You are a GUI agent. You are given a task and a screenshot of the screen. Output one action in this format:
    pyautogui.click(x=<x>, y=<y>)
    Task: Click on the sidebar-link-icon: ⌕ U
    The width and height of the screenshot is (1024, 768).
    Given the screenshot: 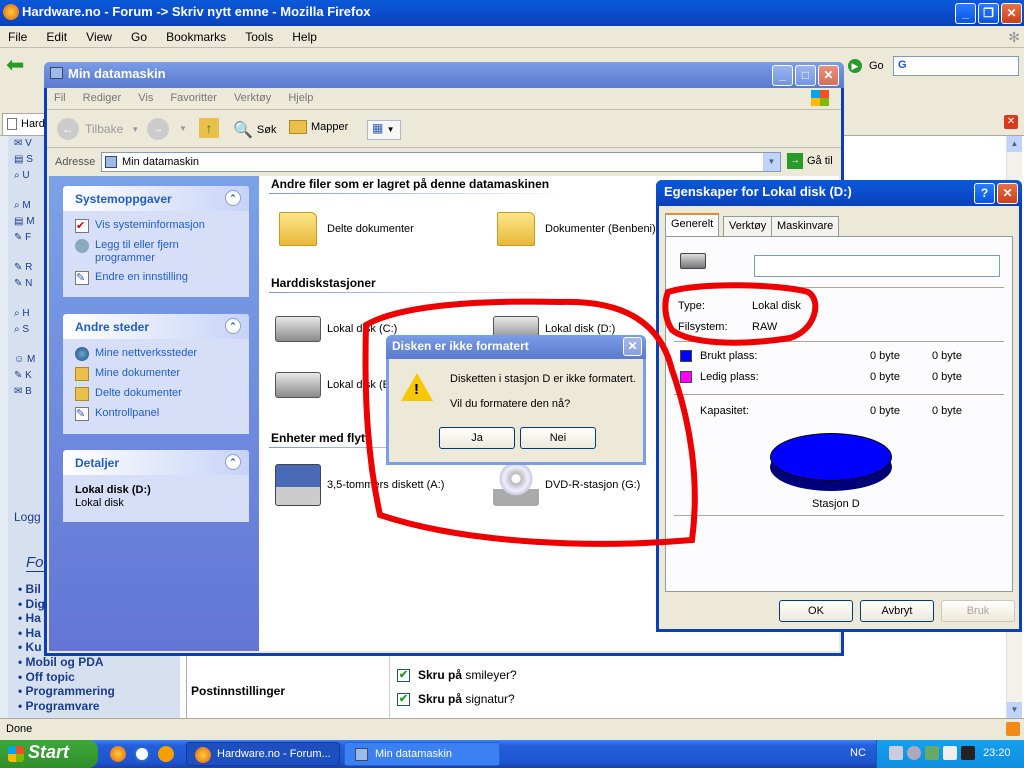 What is the action you would take?
    pyautogui.click(x=29, y=176)
    